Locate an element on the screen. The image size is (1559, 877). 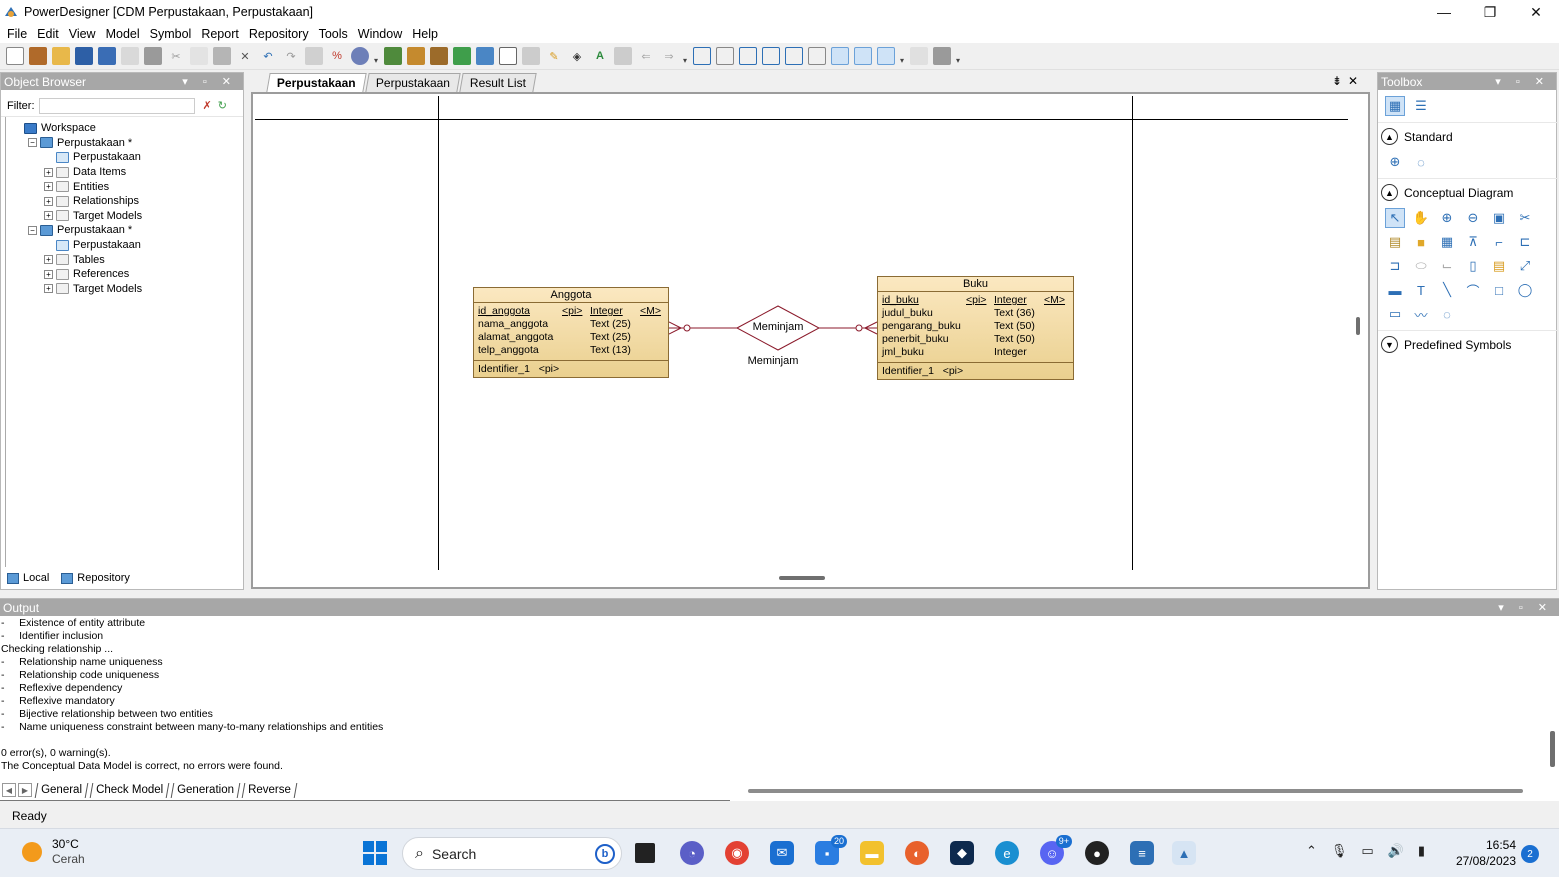
vscode-icon: ◆ is located at coordinates (962, 853).